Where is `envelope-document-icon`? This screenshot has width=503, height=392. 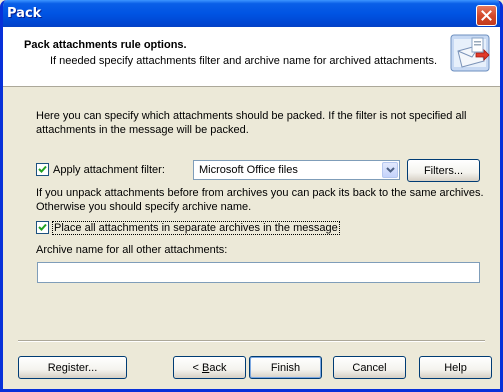
envelope-document-icon is located at coordinates (470, 53).